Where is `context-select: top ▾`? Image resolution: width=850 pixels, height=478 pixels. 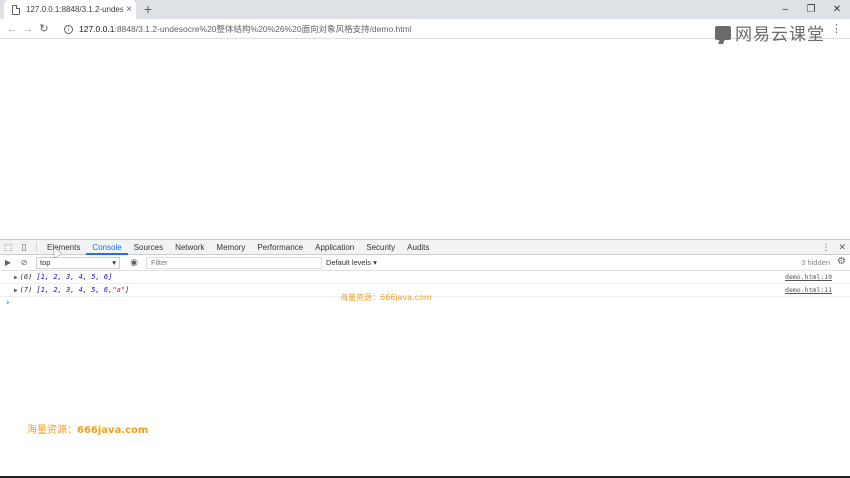
context-select: top ▾ is located at coordinates (78, 262).